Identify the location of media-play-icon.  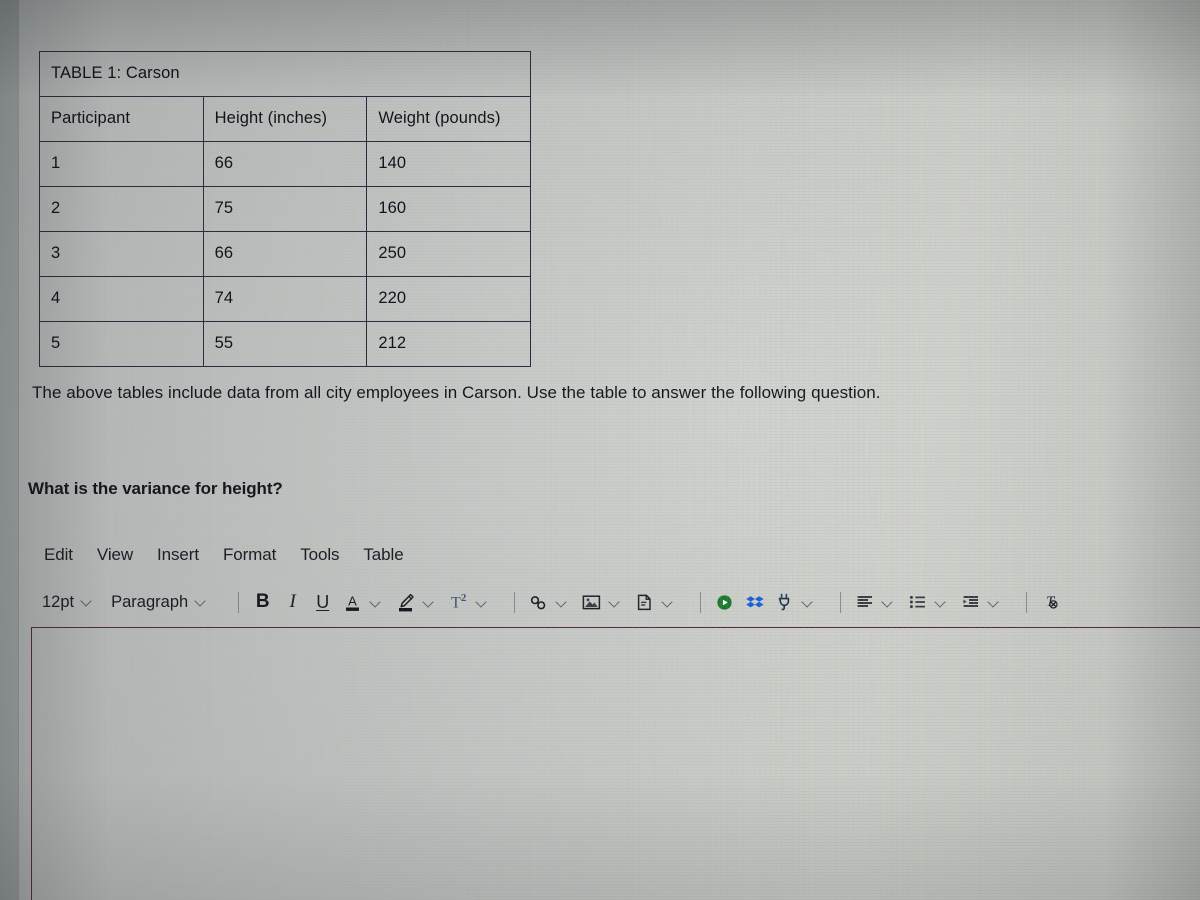
(724, 602).